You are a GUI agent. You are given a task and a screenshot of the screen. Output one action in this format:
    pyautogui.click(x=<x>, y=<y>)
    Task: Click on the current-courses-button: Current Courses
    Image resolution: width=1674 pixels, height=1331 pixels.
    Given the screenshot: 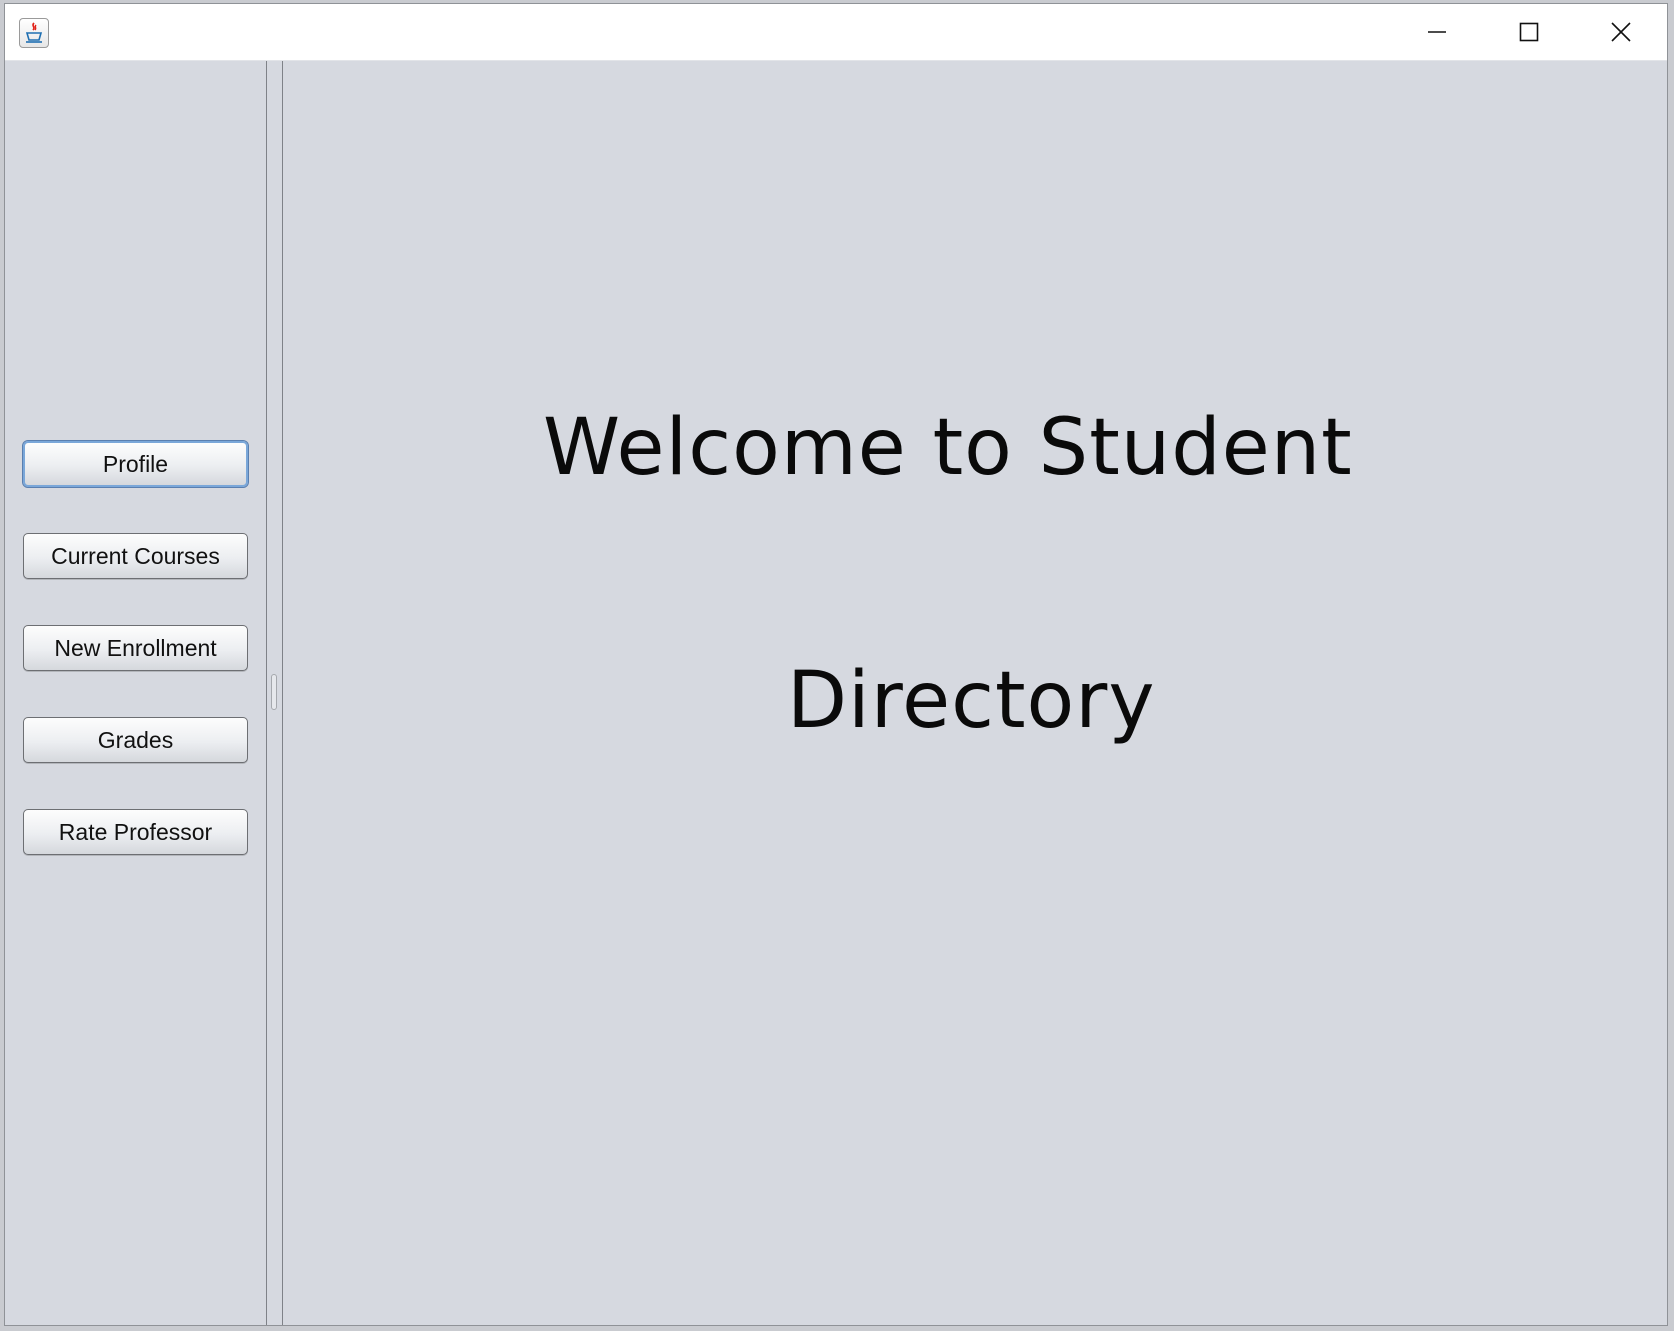 What is the action you would take?
    pyautogui.click(x=135, y=556)
    